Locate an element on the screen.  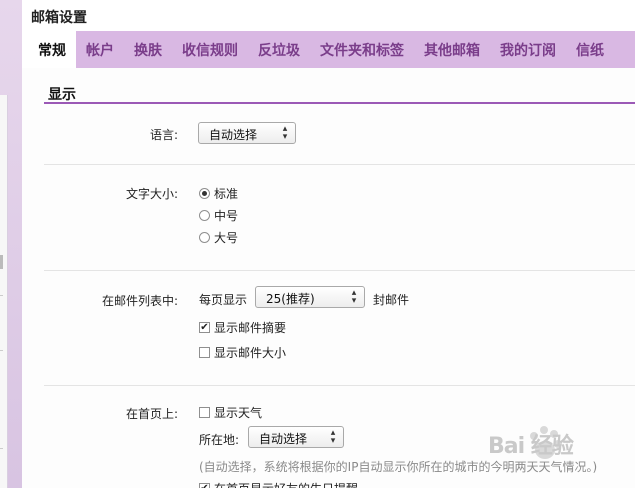
mail-list-label: 在邮件列表中: is located at coordinates (139, 301).